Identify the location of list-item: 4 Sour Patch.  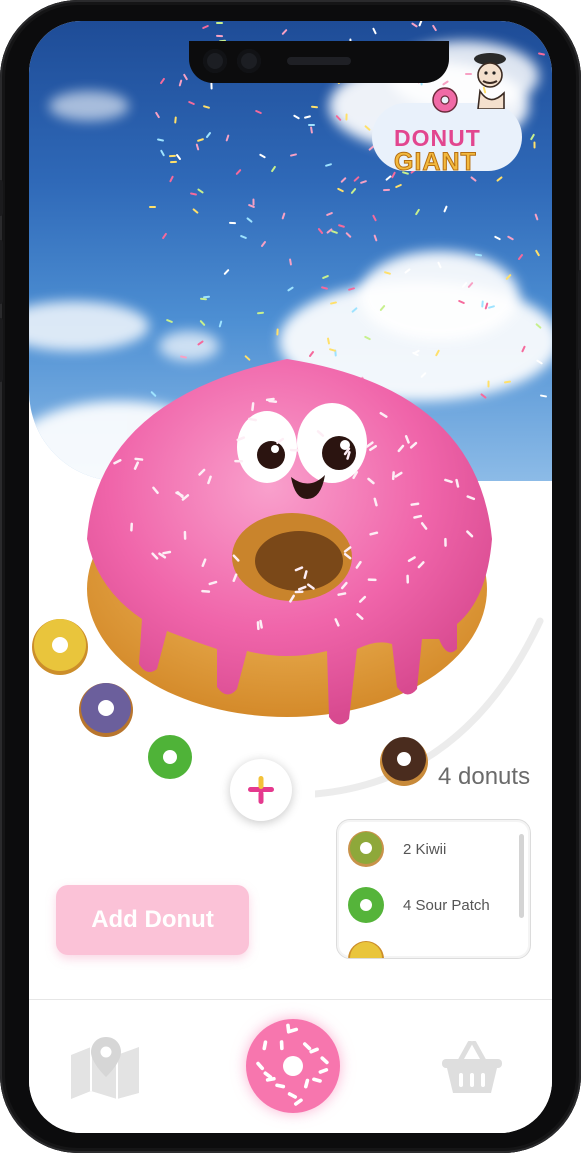
(432, 908).